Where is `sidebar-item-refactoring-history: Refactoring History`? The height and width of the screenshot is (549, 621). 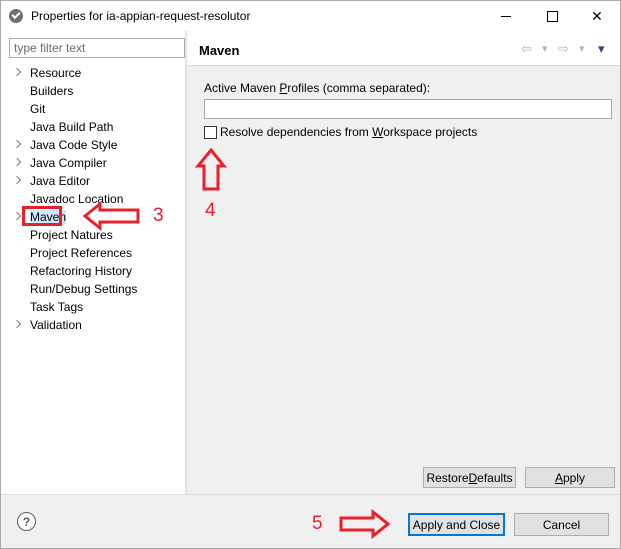 sidebar-item-refactoring-history: Refactoring History is located at coordinates (81, 271).